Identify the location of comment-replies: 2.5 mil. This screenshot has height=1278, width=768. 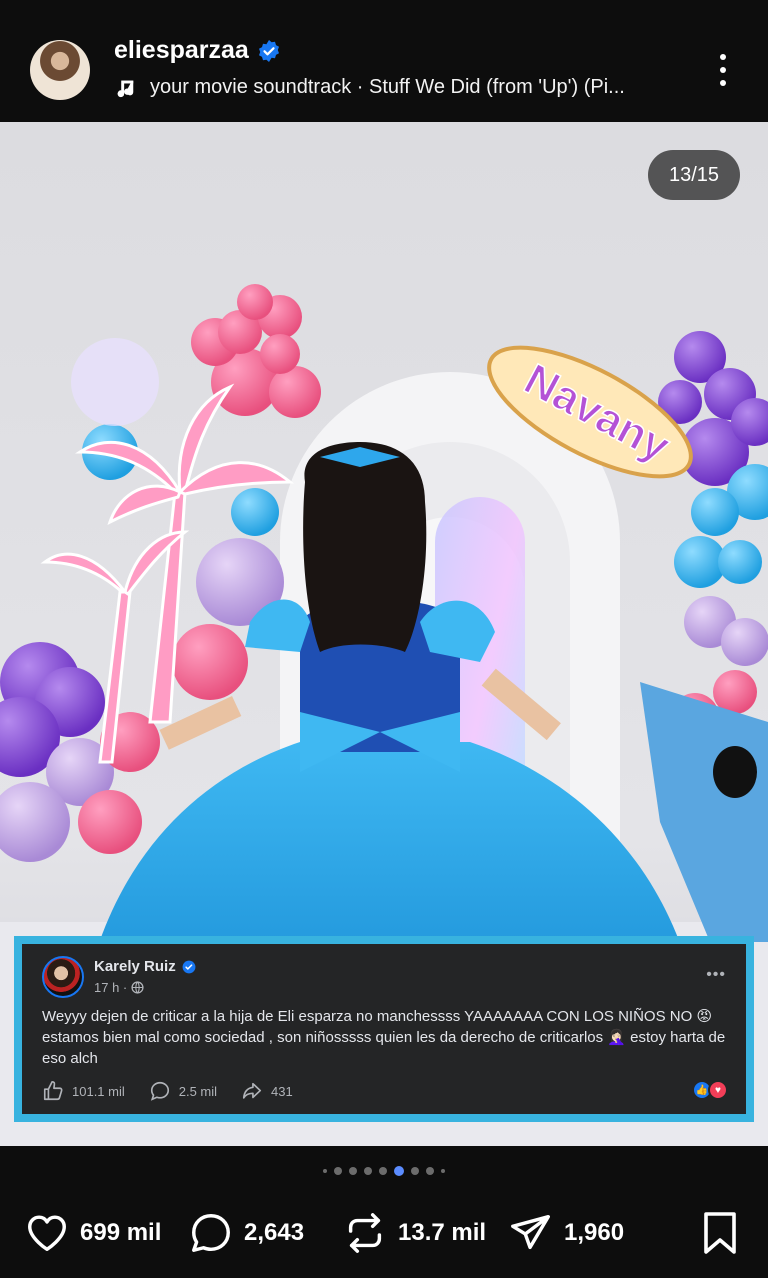
(183, 1091).